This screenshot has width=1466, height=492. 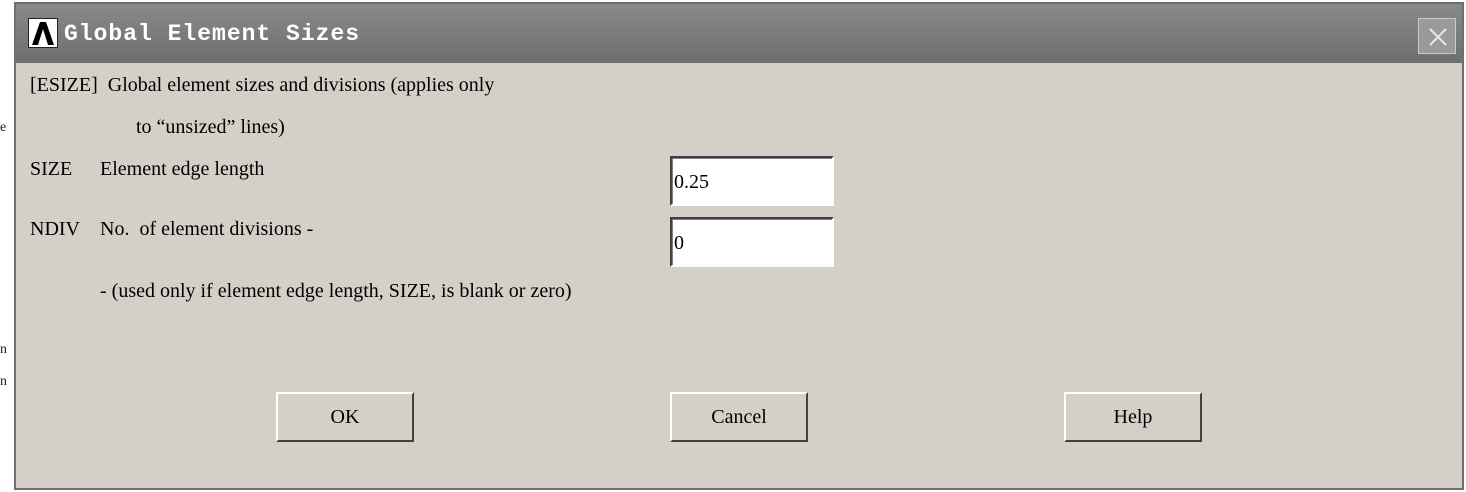 What do you see at coordinates (1133, 417) in the screenshot?
I see `help-button: Help` at bounding box center [1133, 417].